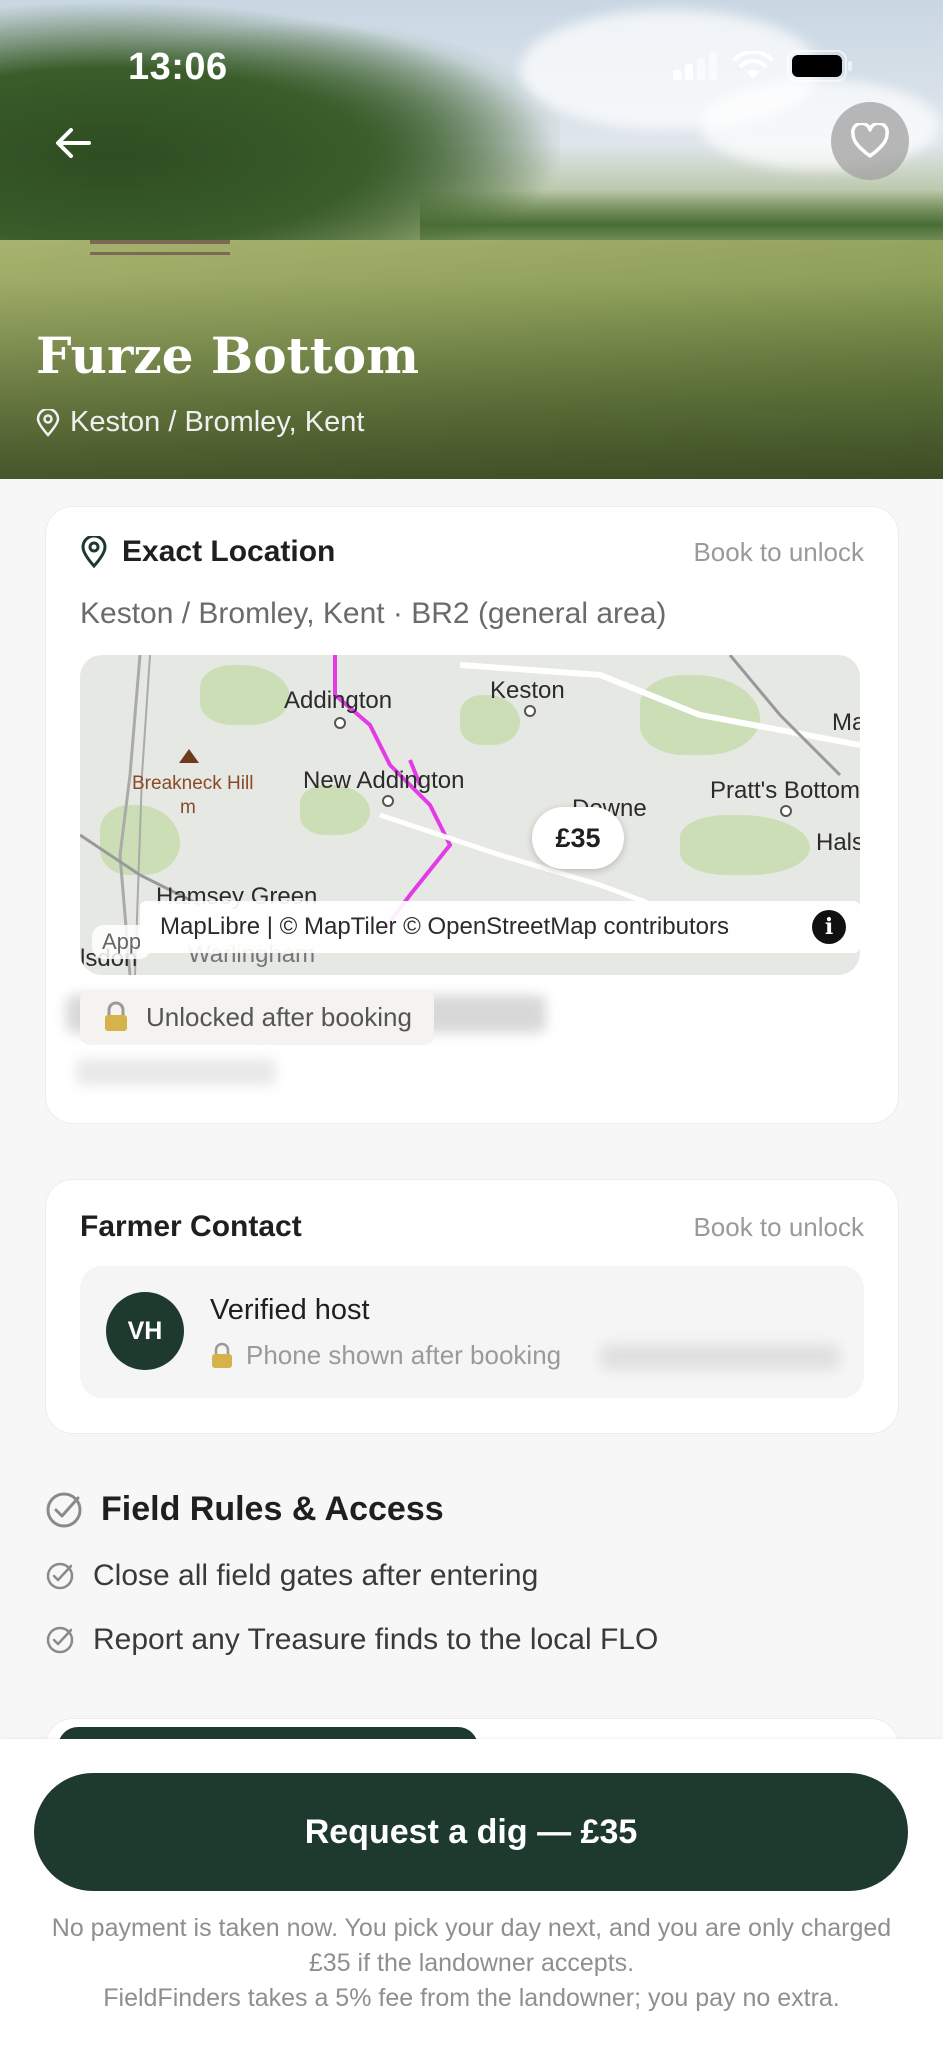 This screenshot has height=2048, width=943. Describe the element at coordinates (695, 66) in the screenshot. I see `signal-icon` at that location.